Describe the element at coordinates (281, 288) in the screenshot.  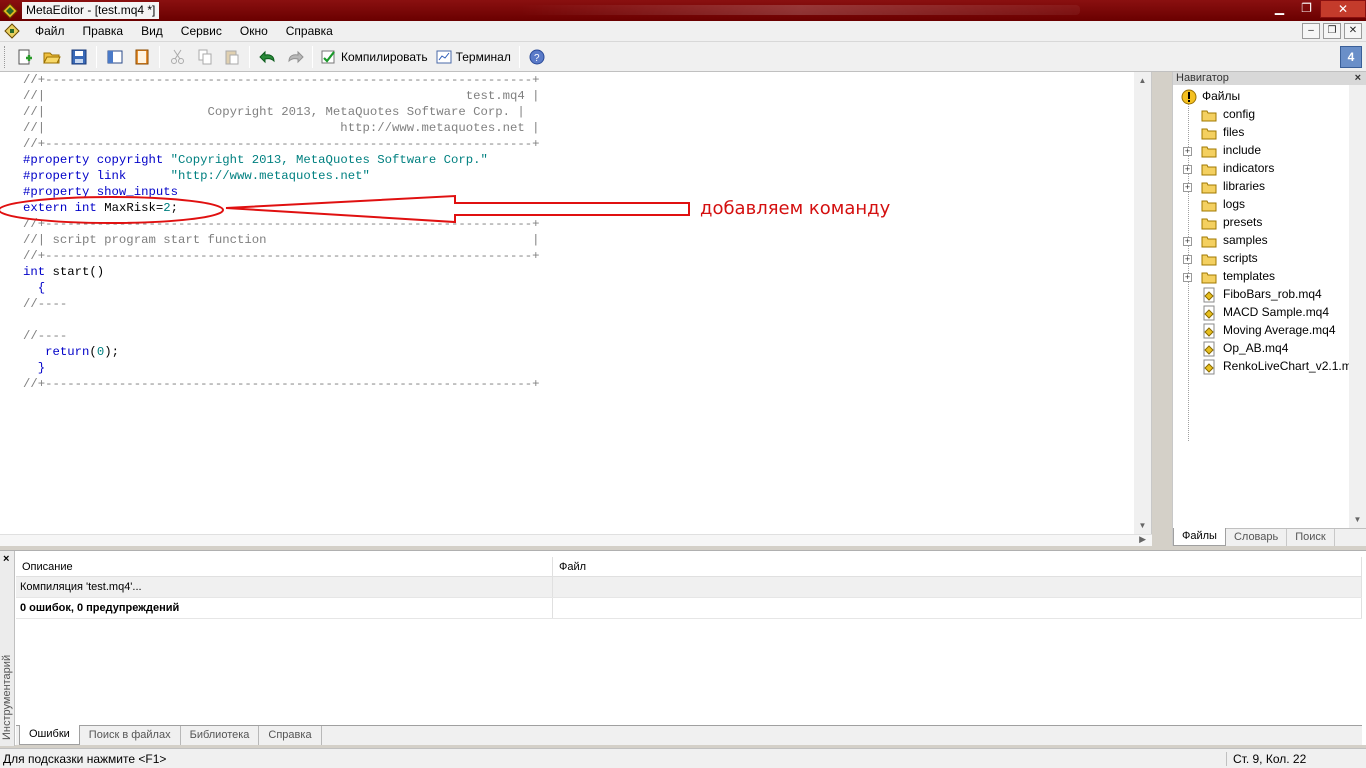
I see `code-line: {` at that location.